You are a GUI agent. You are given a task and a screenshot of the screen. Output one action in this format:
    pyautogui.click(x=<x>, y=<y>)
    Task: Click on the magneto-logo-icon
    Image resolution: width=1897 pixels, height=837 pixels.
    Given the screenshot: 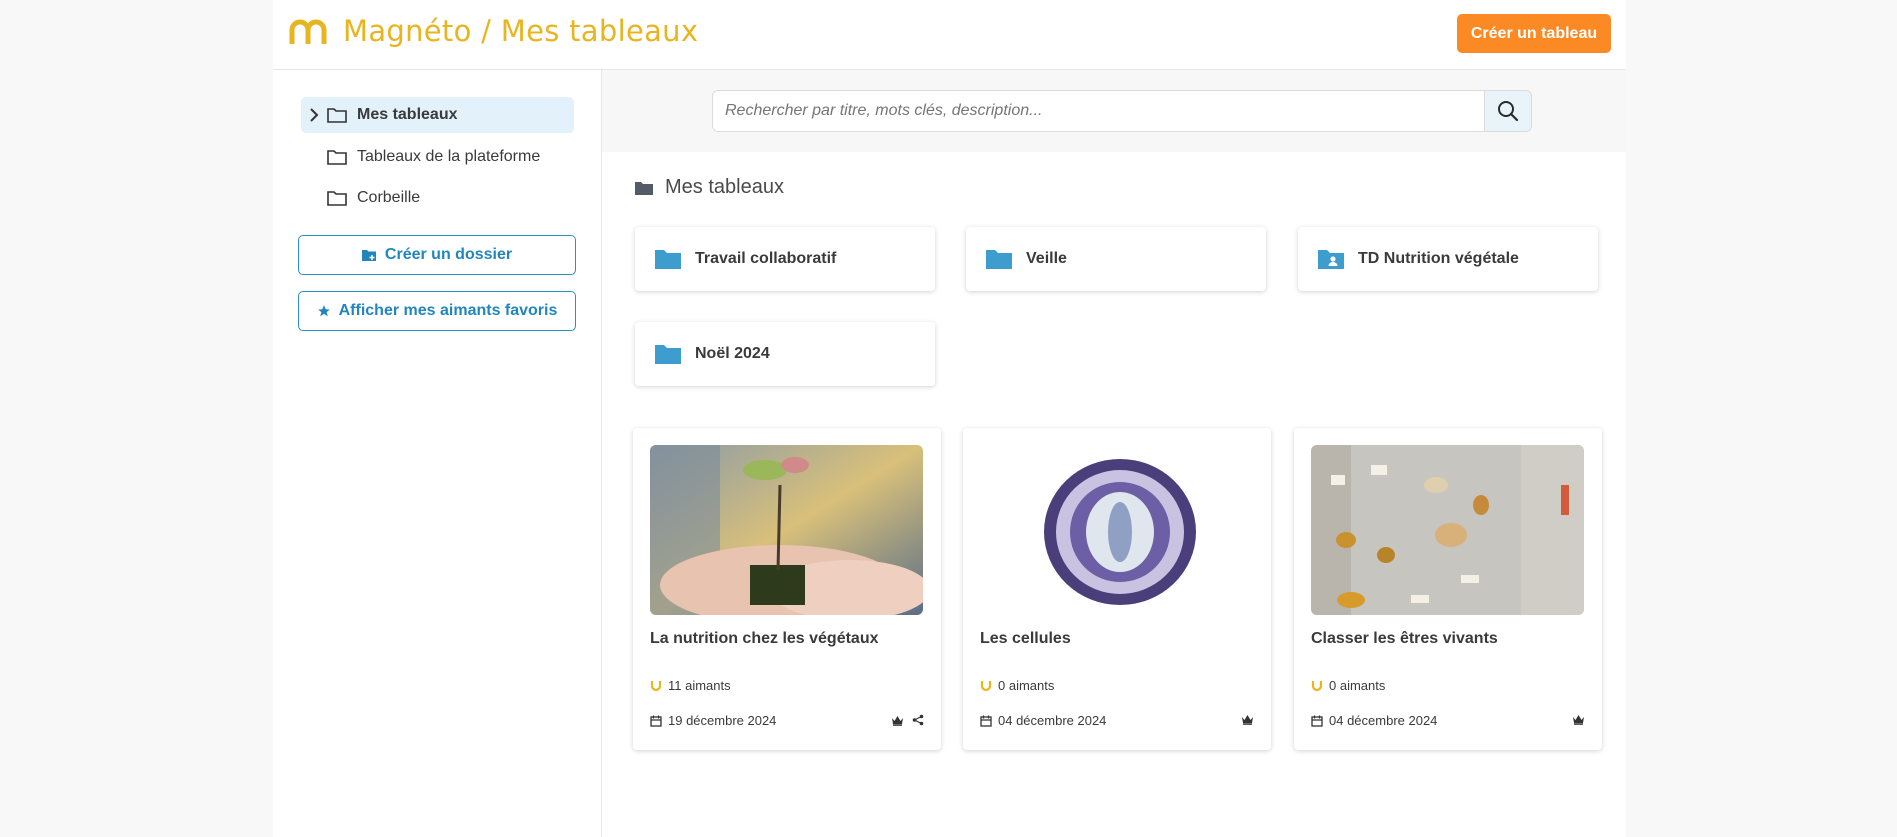 What is the action you would take?
    pyautogui.click(x=308, y=31)
    